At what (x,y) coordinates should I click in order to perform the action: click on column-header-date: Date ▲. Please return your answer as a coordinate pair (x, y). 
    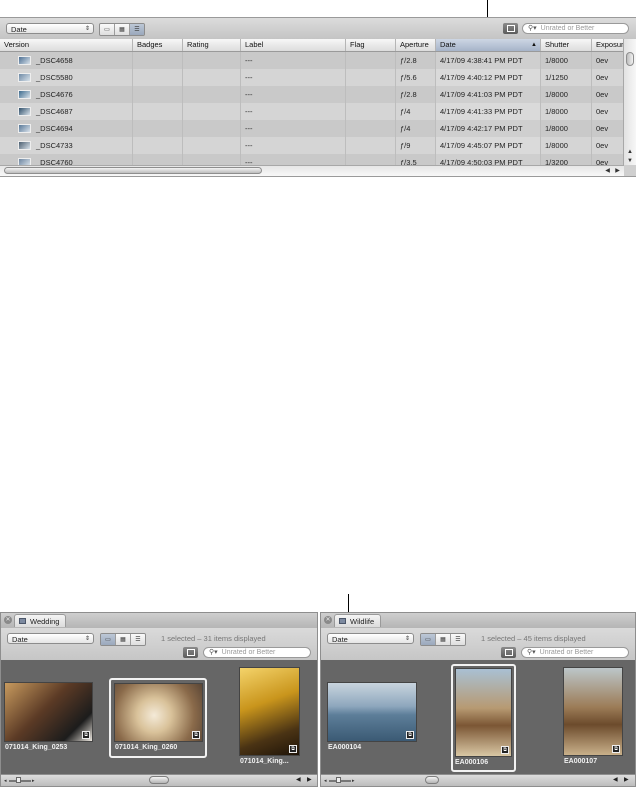
    Looking at the image, I should click on (488, 45).